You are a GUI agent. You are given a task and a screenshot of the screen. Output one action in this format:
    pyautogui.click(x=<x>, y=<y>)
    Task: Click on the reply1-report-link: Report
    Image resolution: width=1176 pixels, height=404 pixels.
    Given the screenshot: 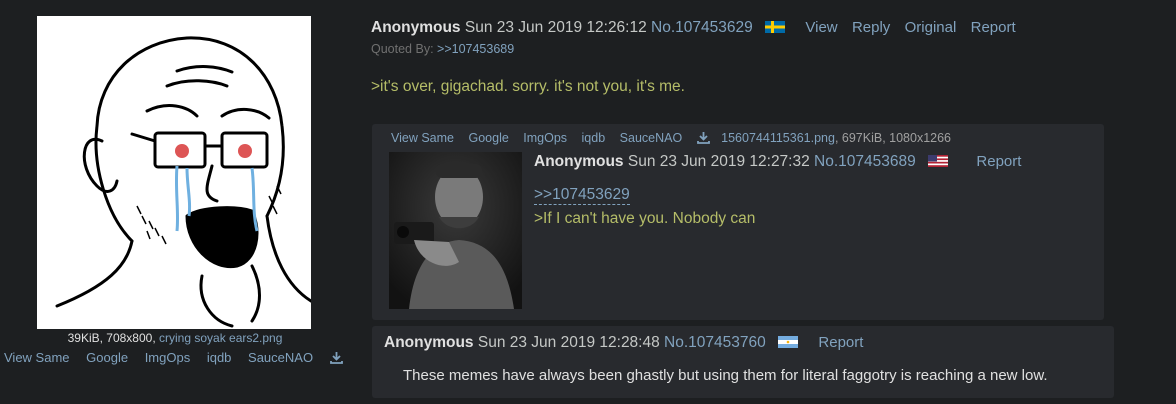 What is the action you would take?
    pyautogui.click(x=998, y=161)
    